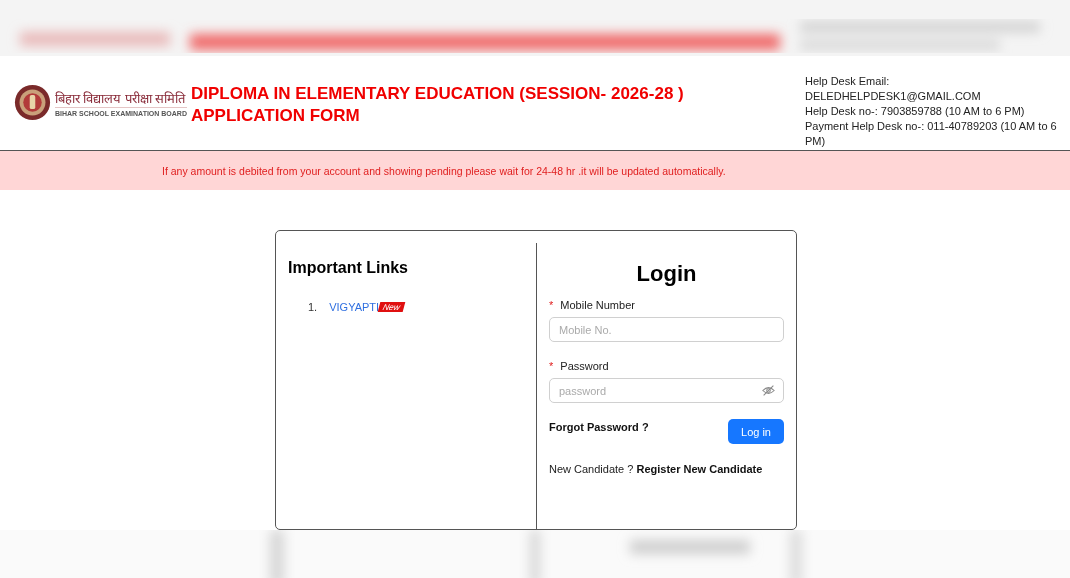  What do you see at coordinates (756, 431) in the screenshot?
I see `login-button: Log in` at bounding box center [756, 431].